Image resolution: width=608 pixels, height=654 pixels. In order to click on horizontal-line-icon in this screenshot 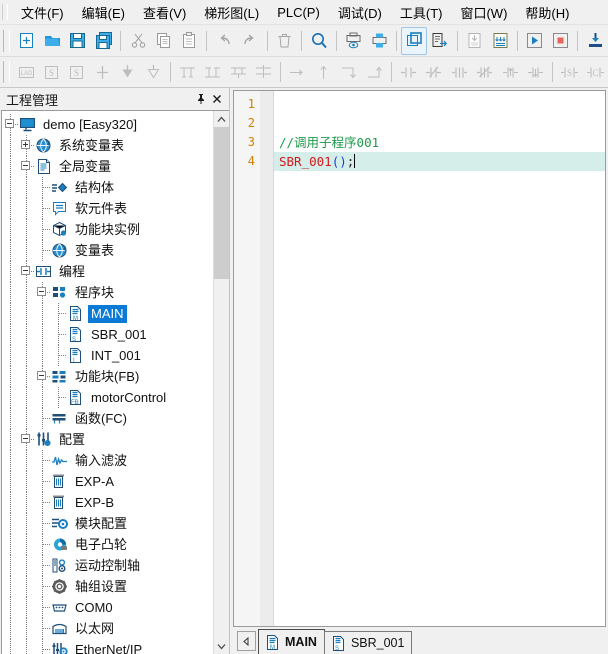, I will do `click(297, 72)`.